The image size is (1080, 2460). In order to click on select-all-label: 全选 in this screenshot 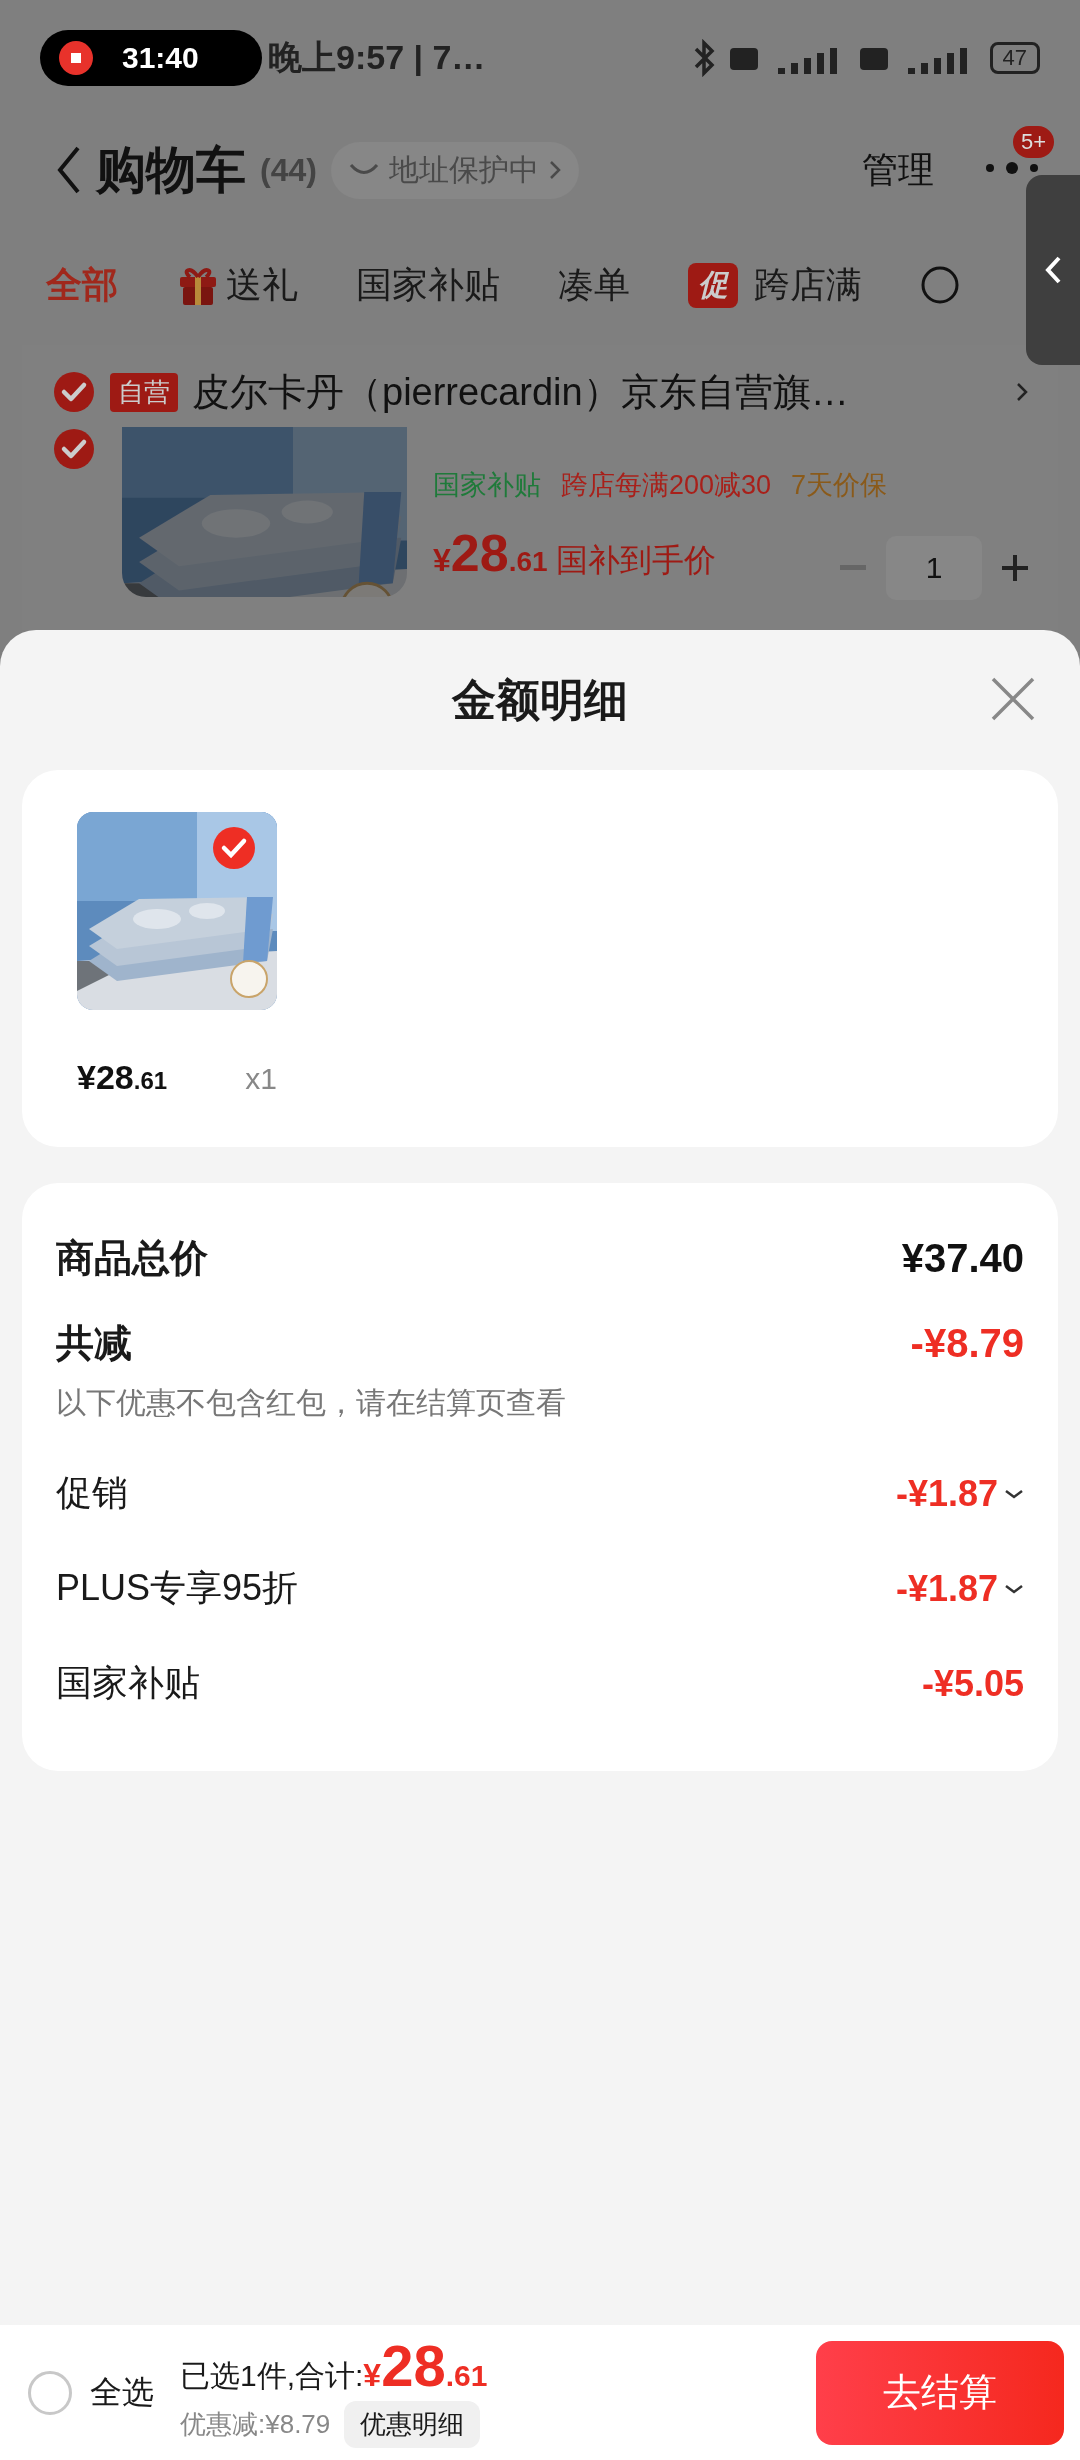, I will do `click(122, 2392)`.